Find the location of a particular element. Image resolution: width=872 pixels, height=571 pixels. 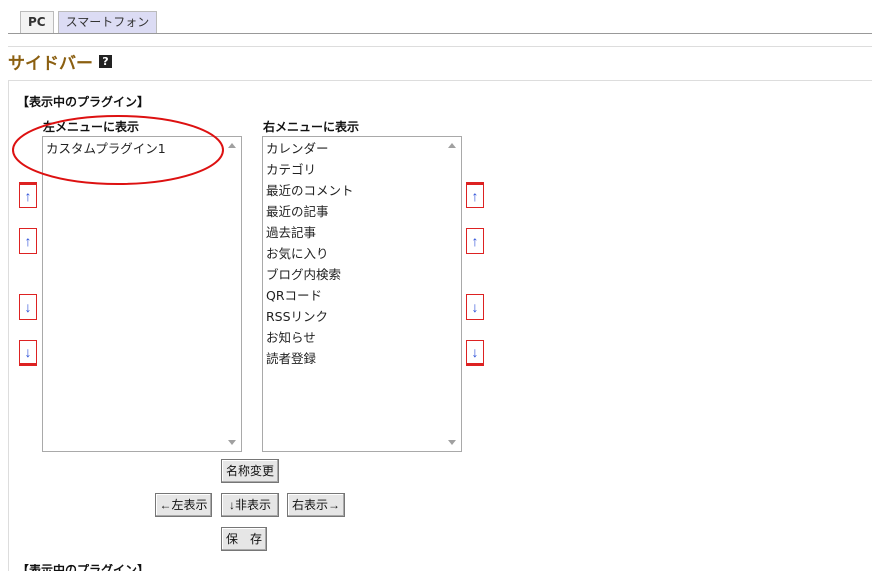

help-icon: ? is located at coordinates (105, 61).